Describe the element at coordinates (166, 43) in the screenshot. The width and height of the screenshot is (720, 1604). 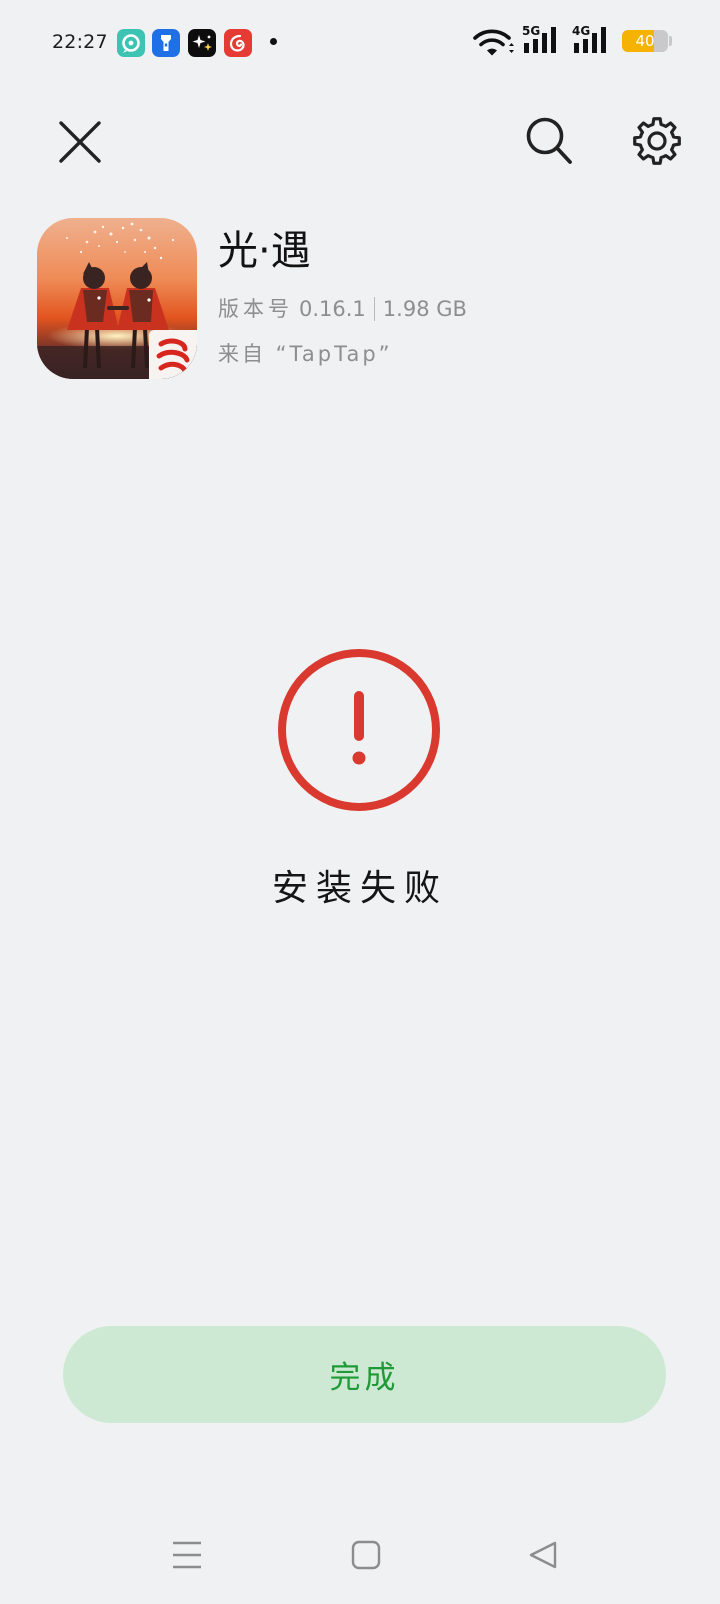
I see `flashlight-app-icon` at that location.